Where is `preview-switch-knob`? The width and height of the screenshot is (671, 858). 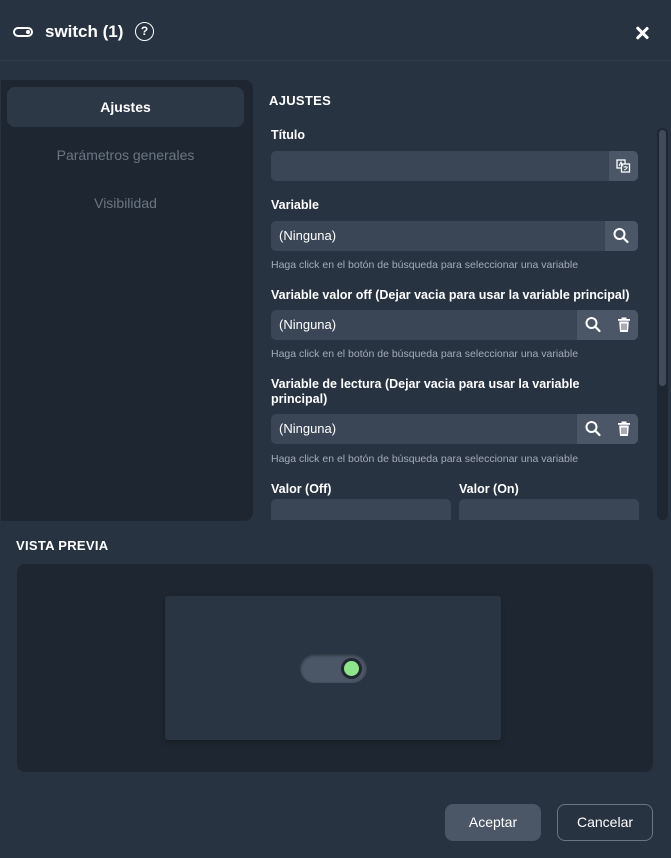
preview-switch-knob is located at coordinates (351, 668).